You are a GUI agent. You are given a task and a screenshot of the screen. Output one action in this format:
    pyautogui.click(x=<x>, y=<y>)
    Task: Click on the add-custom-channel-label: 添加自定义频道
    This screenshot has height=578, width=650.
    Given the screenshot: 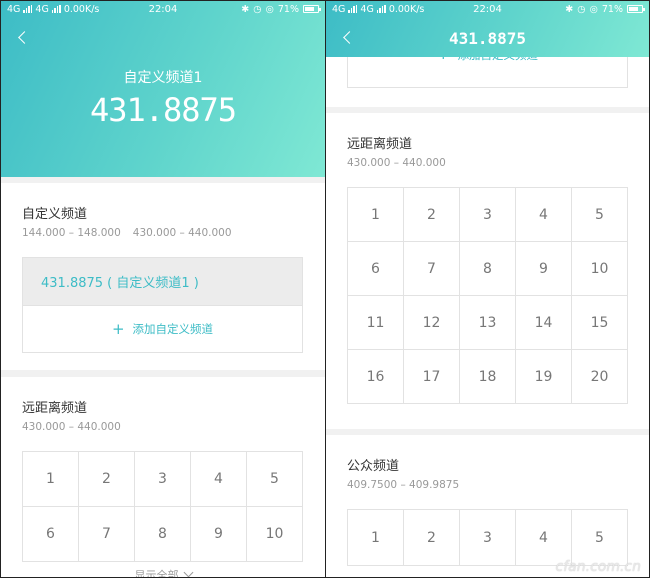 What is the action you would take?
    pyautogui.click(x=173, y=329)
    